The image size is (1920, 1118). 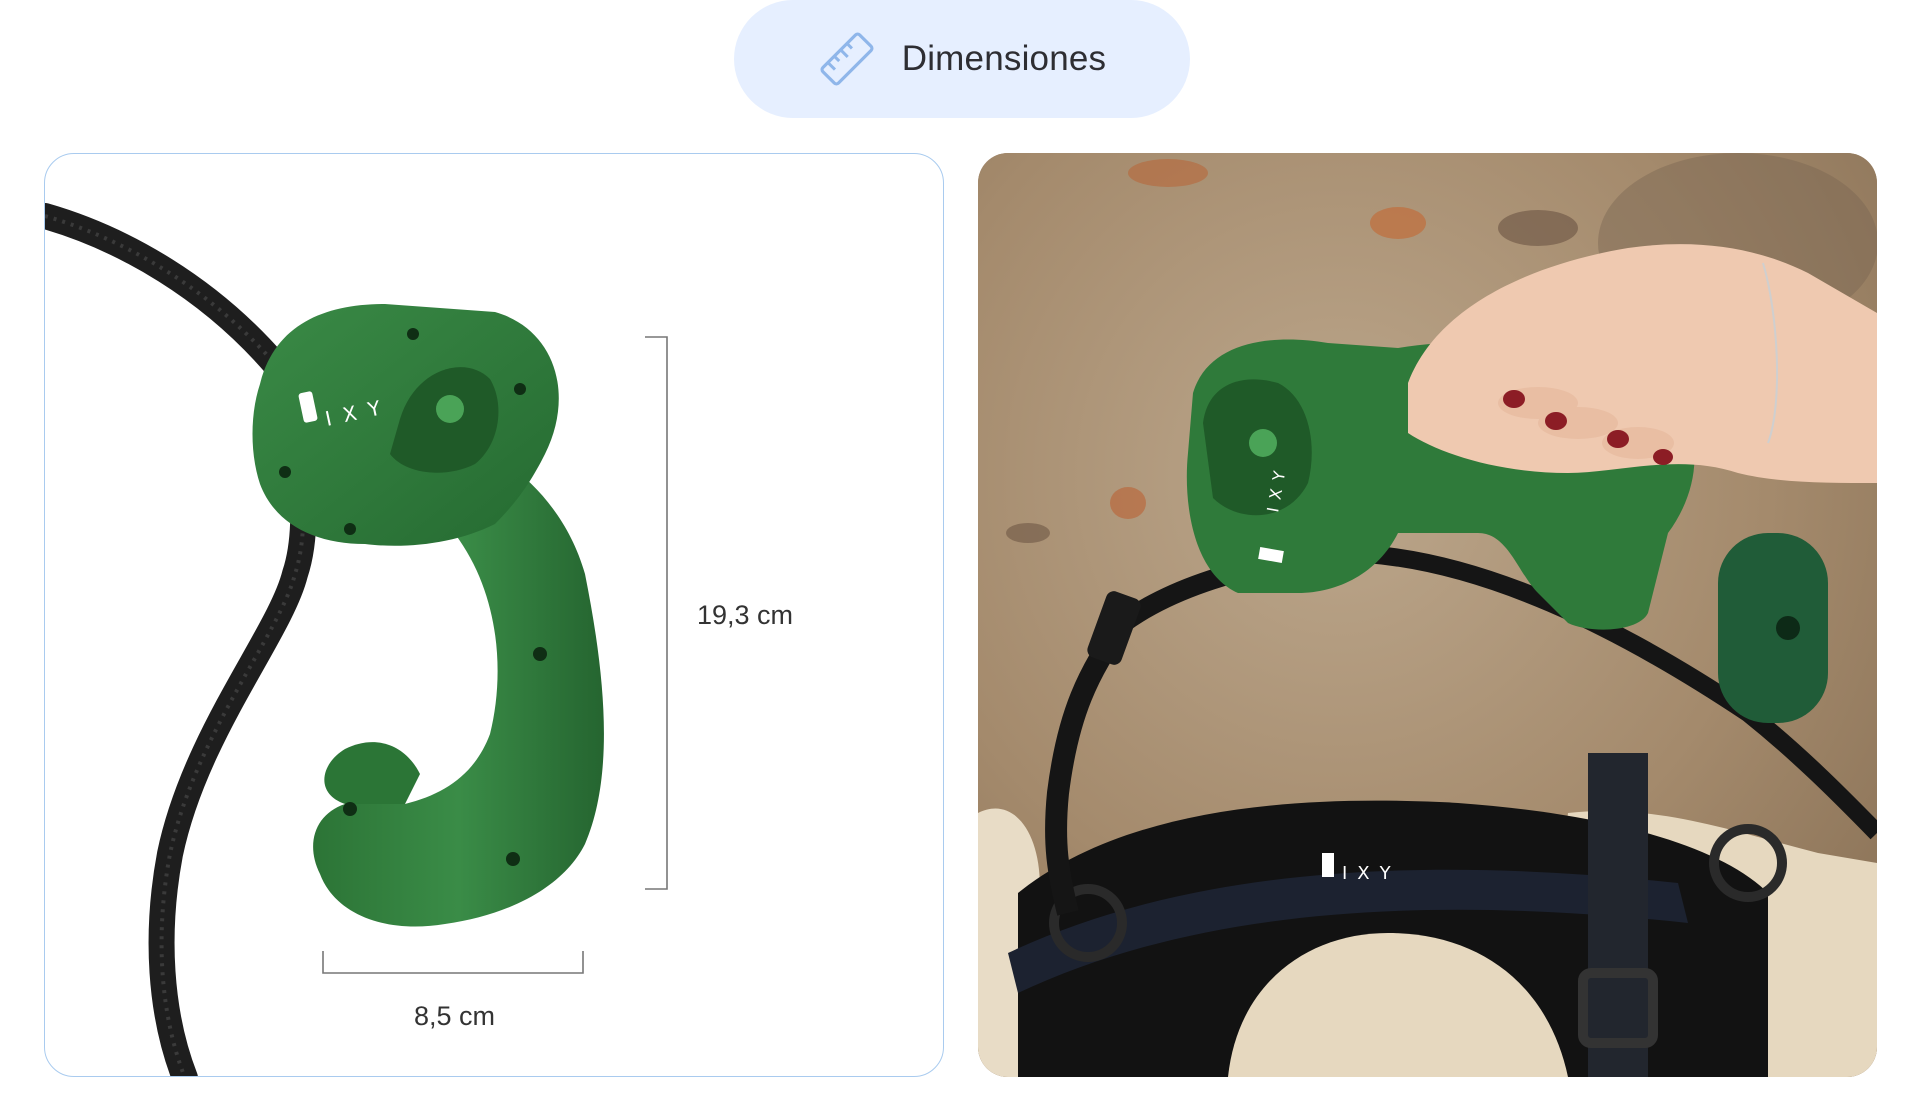 I want to click on dimension-width-label: 8,5 cm, so click(x=455, y=1016).